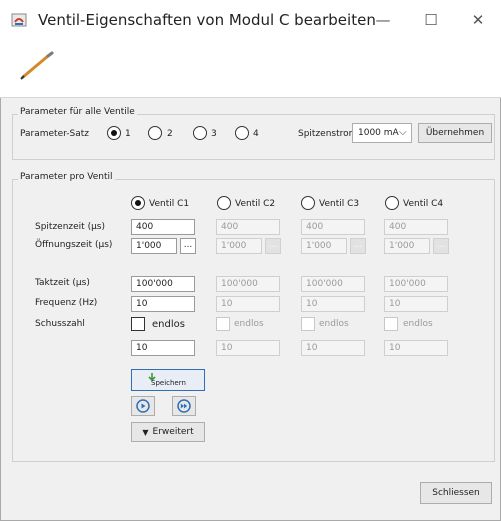 The height and width of the screenshot is (521, 501). Describe the element at coordinates (70, 227) in the screenshot. I see `label-spitzenzeit: Spitzenzeit (µs)` at that location.